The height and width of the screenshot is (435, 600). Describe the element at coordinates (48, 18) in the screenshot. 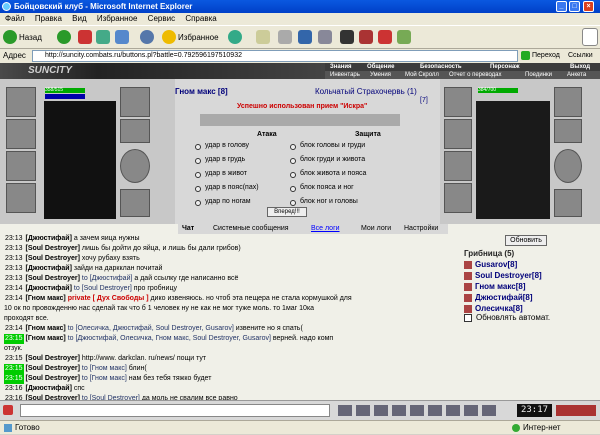

I see `menu-edit: Правка` at that location.